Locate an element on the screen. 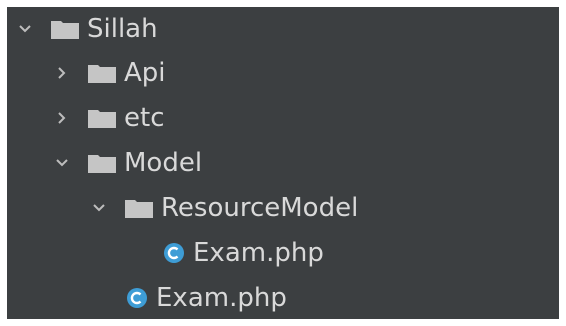 The image size is (566, 326). tree-node-api: Api is located at coordinates (286, 73).